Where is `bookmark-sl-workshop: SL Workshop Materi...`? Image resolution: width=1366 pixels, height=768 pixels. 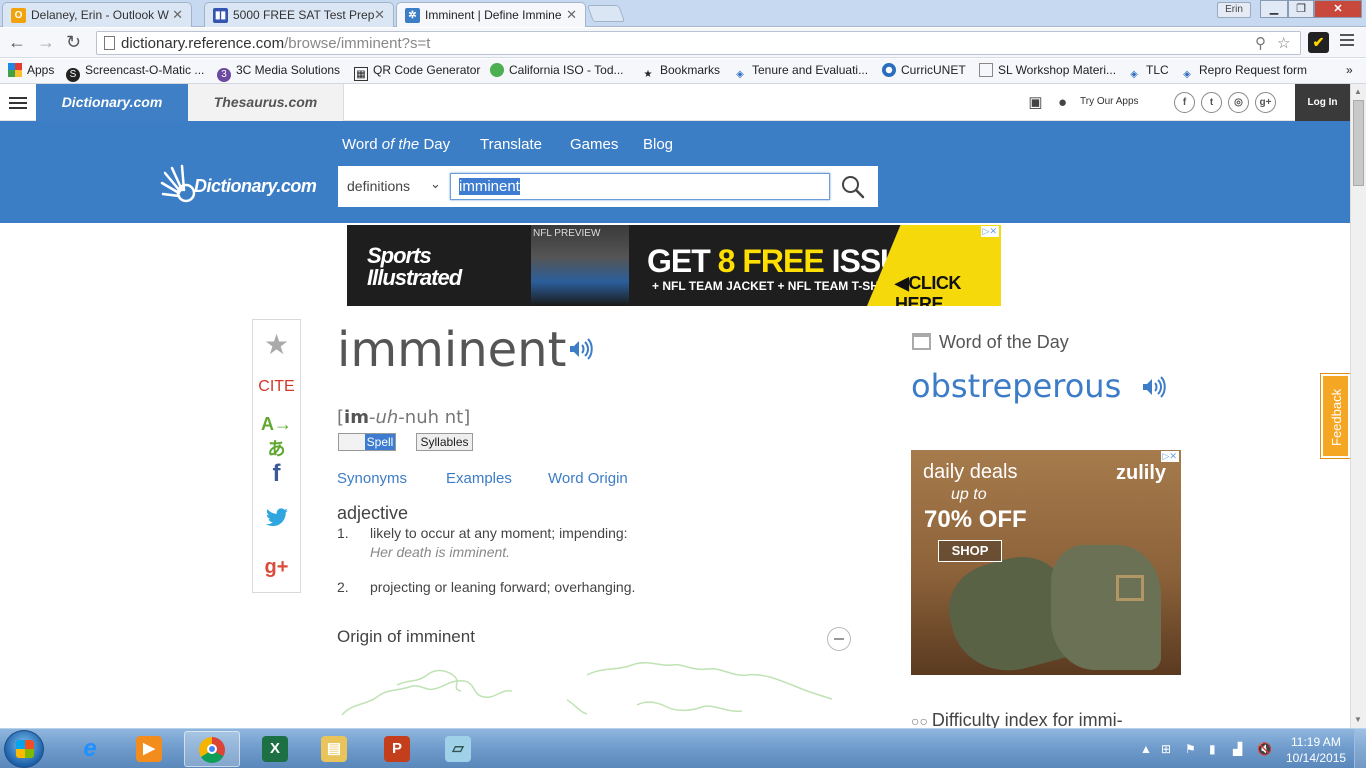 bookmark-sl-workshop: SL Workshop Materi... is located at coordinates (1047, 70).